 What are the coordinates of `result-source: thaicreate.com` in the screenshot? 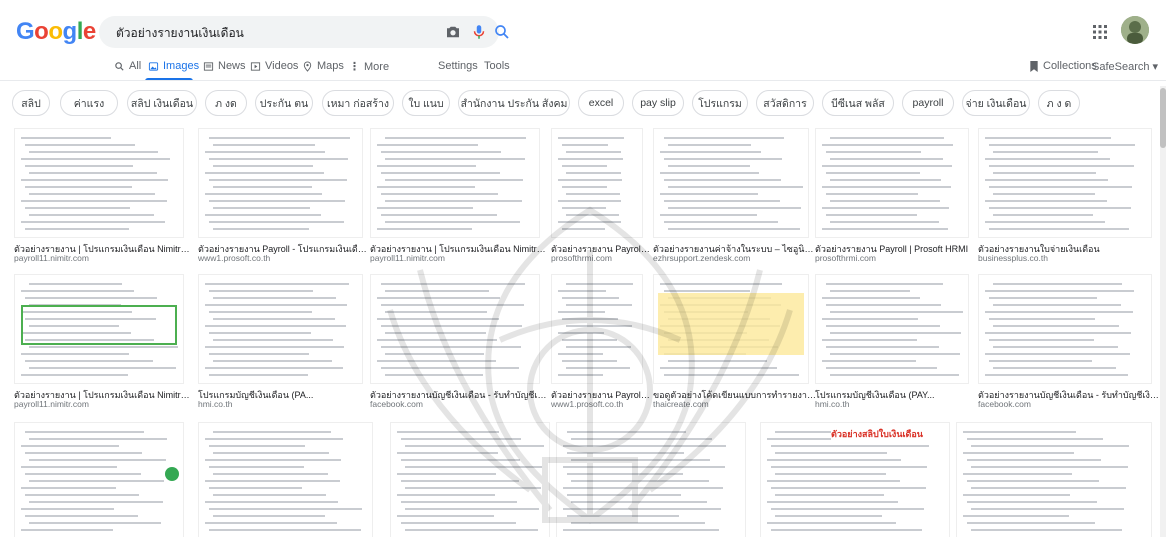 It's located at (735, 404).